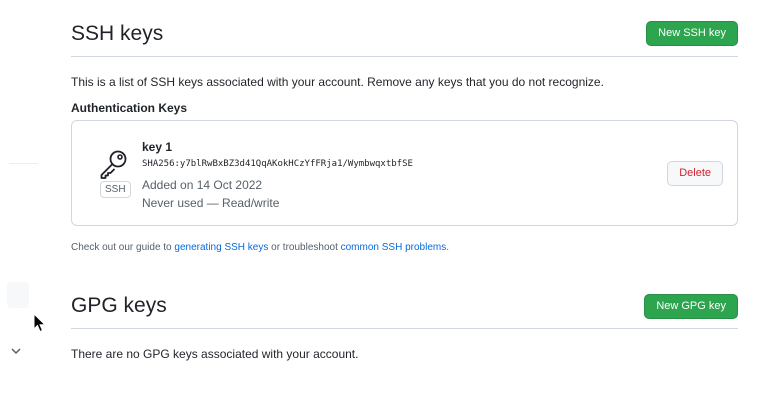 Image resolution: width=773 pixels, height=406 pixels. What do you see at coordinates (123, 247) in the screenshot?
I see `guide-prefix: Check out our guide to` at bounding box center [123, 247].